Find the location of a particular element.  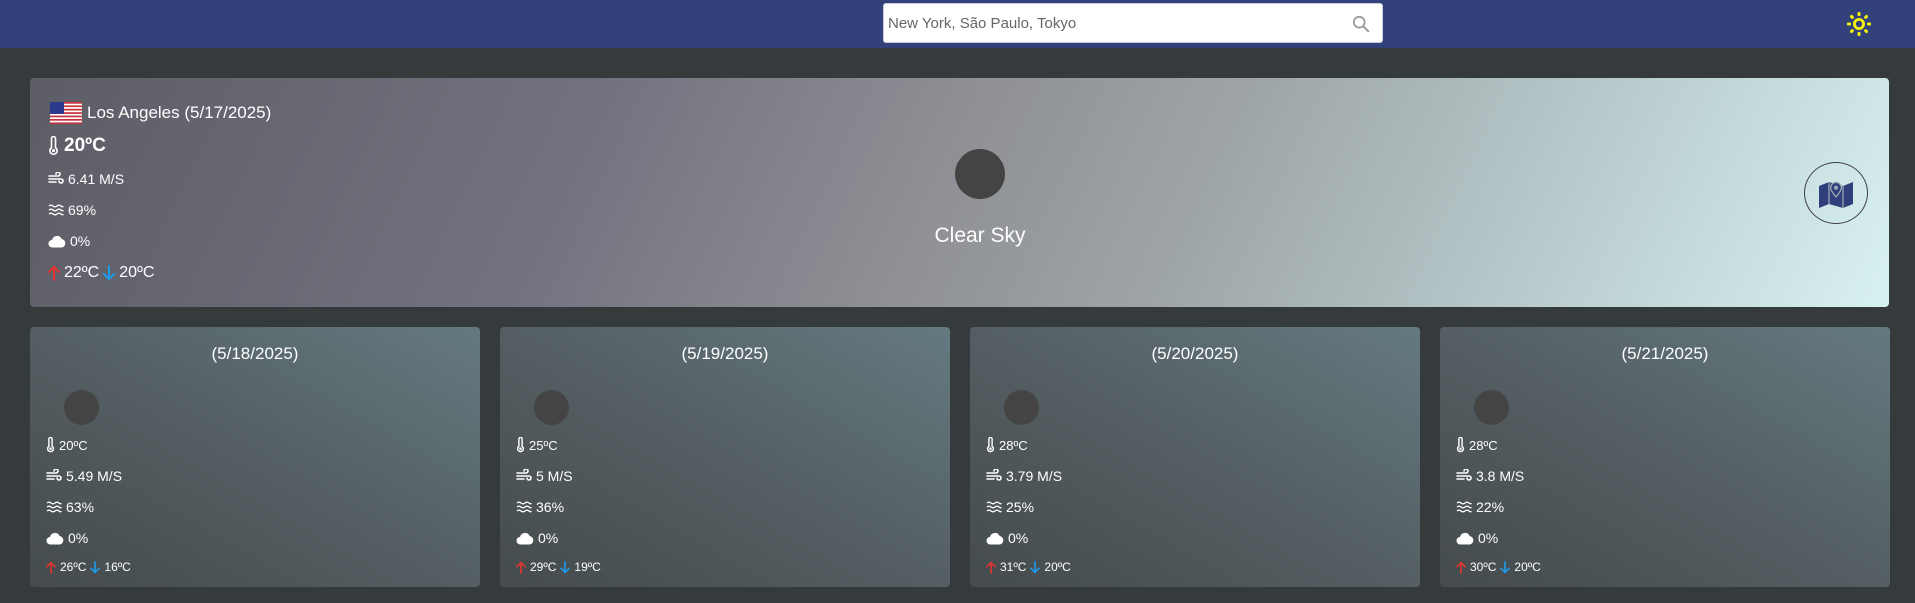

min-temperature: 16ºC is located at coordinates (117, 567).